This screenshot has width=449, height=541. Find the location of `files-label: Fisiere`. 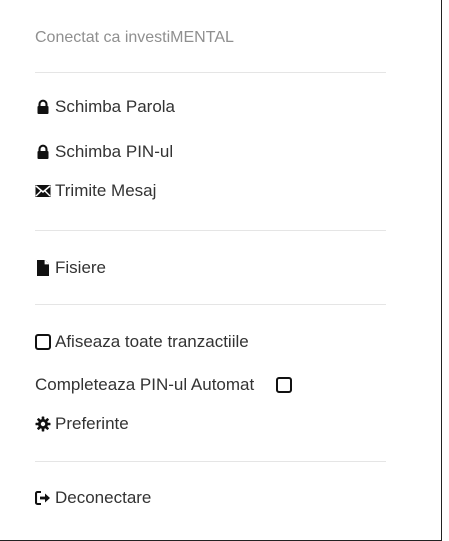

files-label: Fisiere is located at coordinates (81, 267).